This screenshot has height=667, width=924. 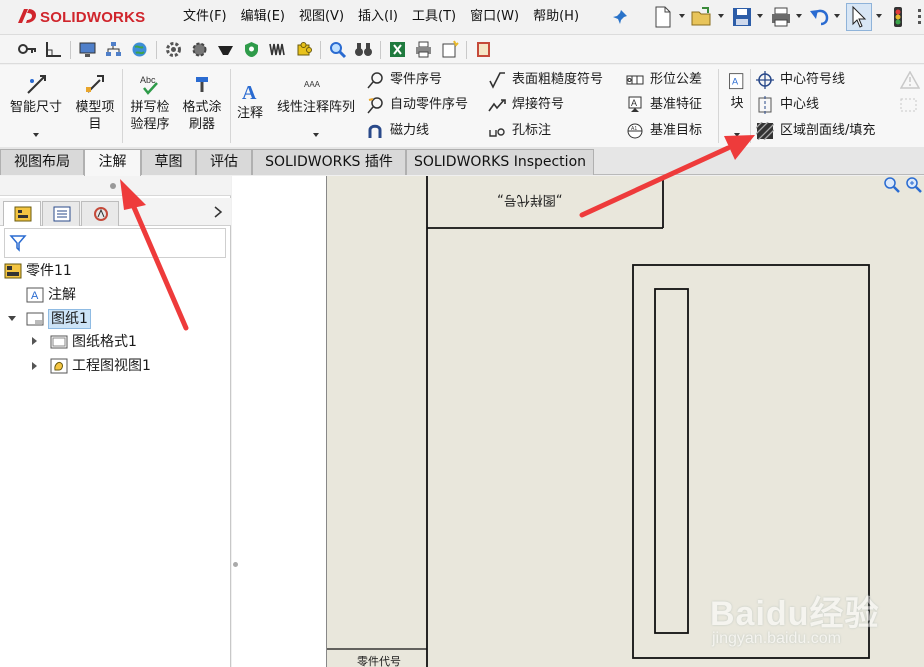 I want to click on network-icon, so click(x=113, y=49).